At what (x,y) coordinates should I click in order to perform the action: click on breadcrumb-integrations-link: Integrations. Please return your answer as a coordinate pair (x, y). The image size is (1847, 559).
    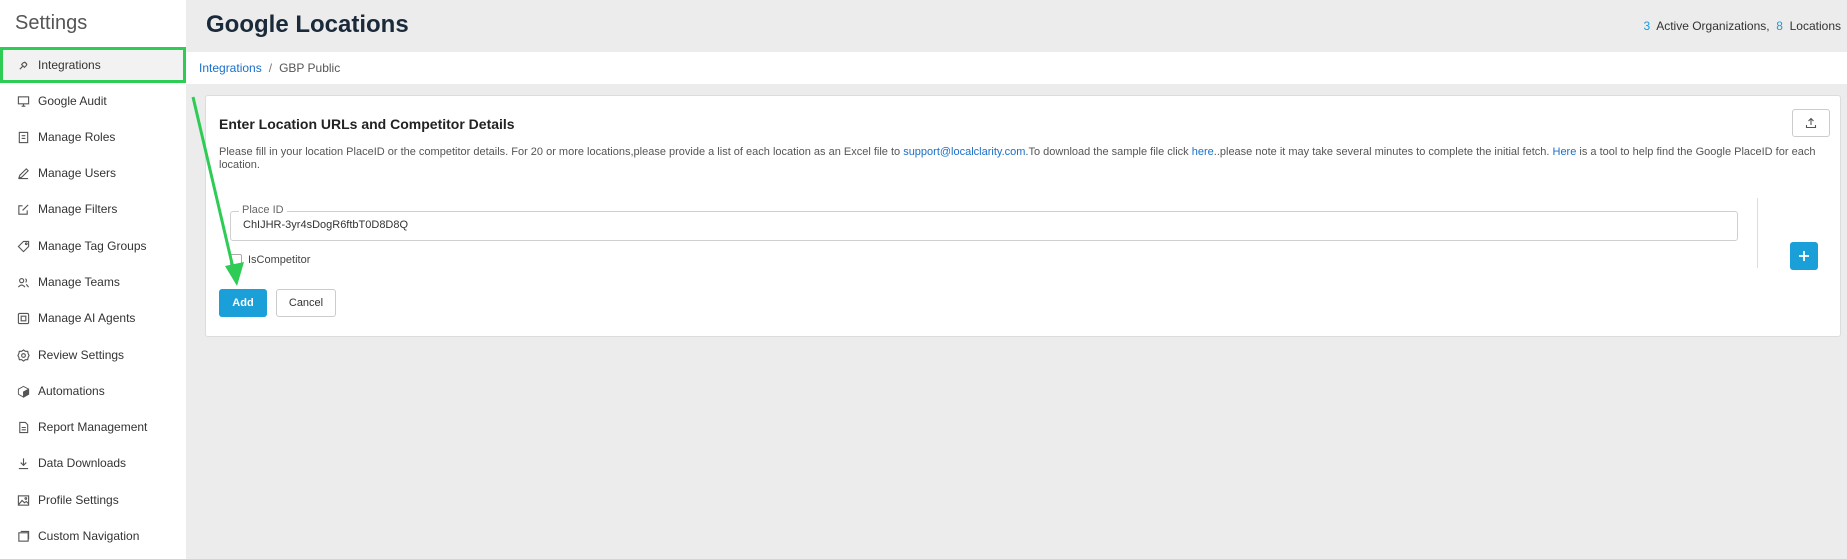
    Looking at the image, I should click on (230, 68).